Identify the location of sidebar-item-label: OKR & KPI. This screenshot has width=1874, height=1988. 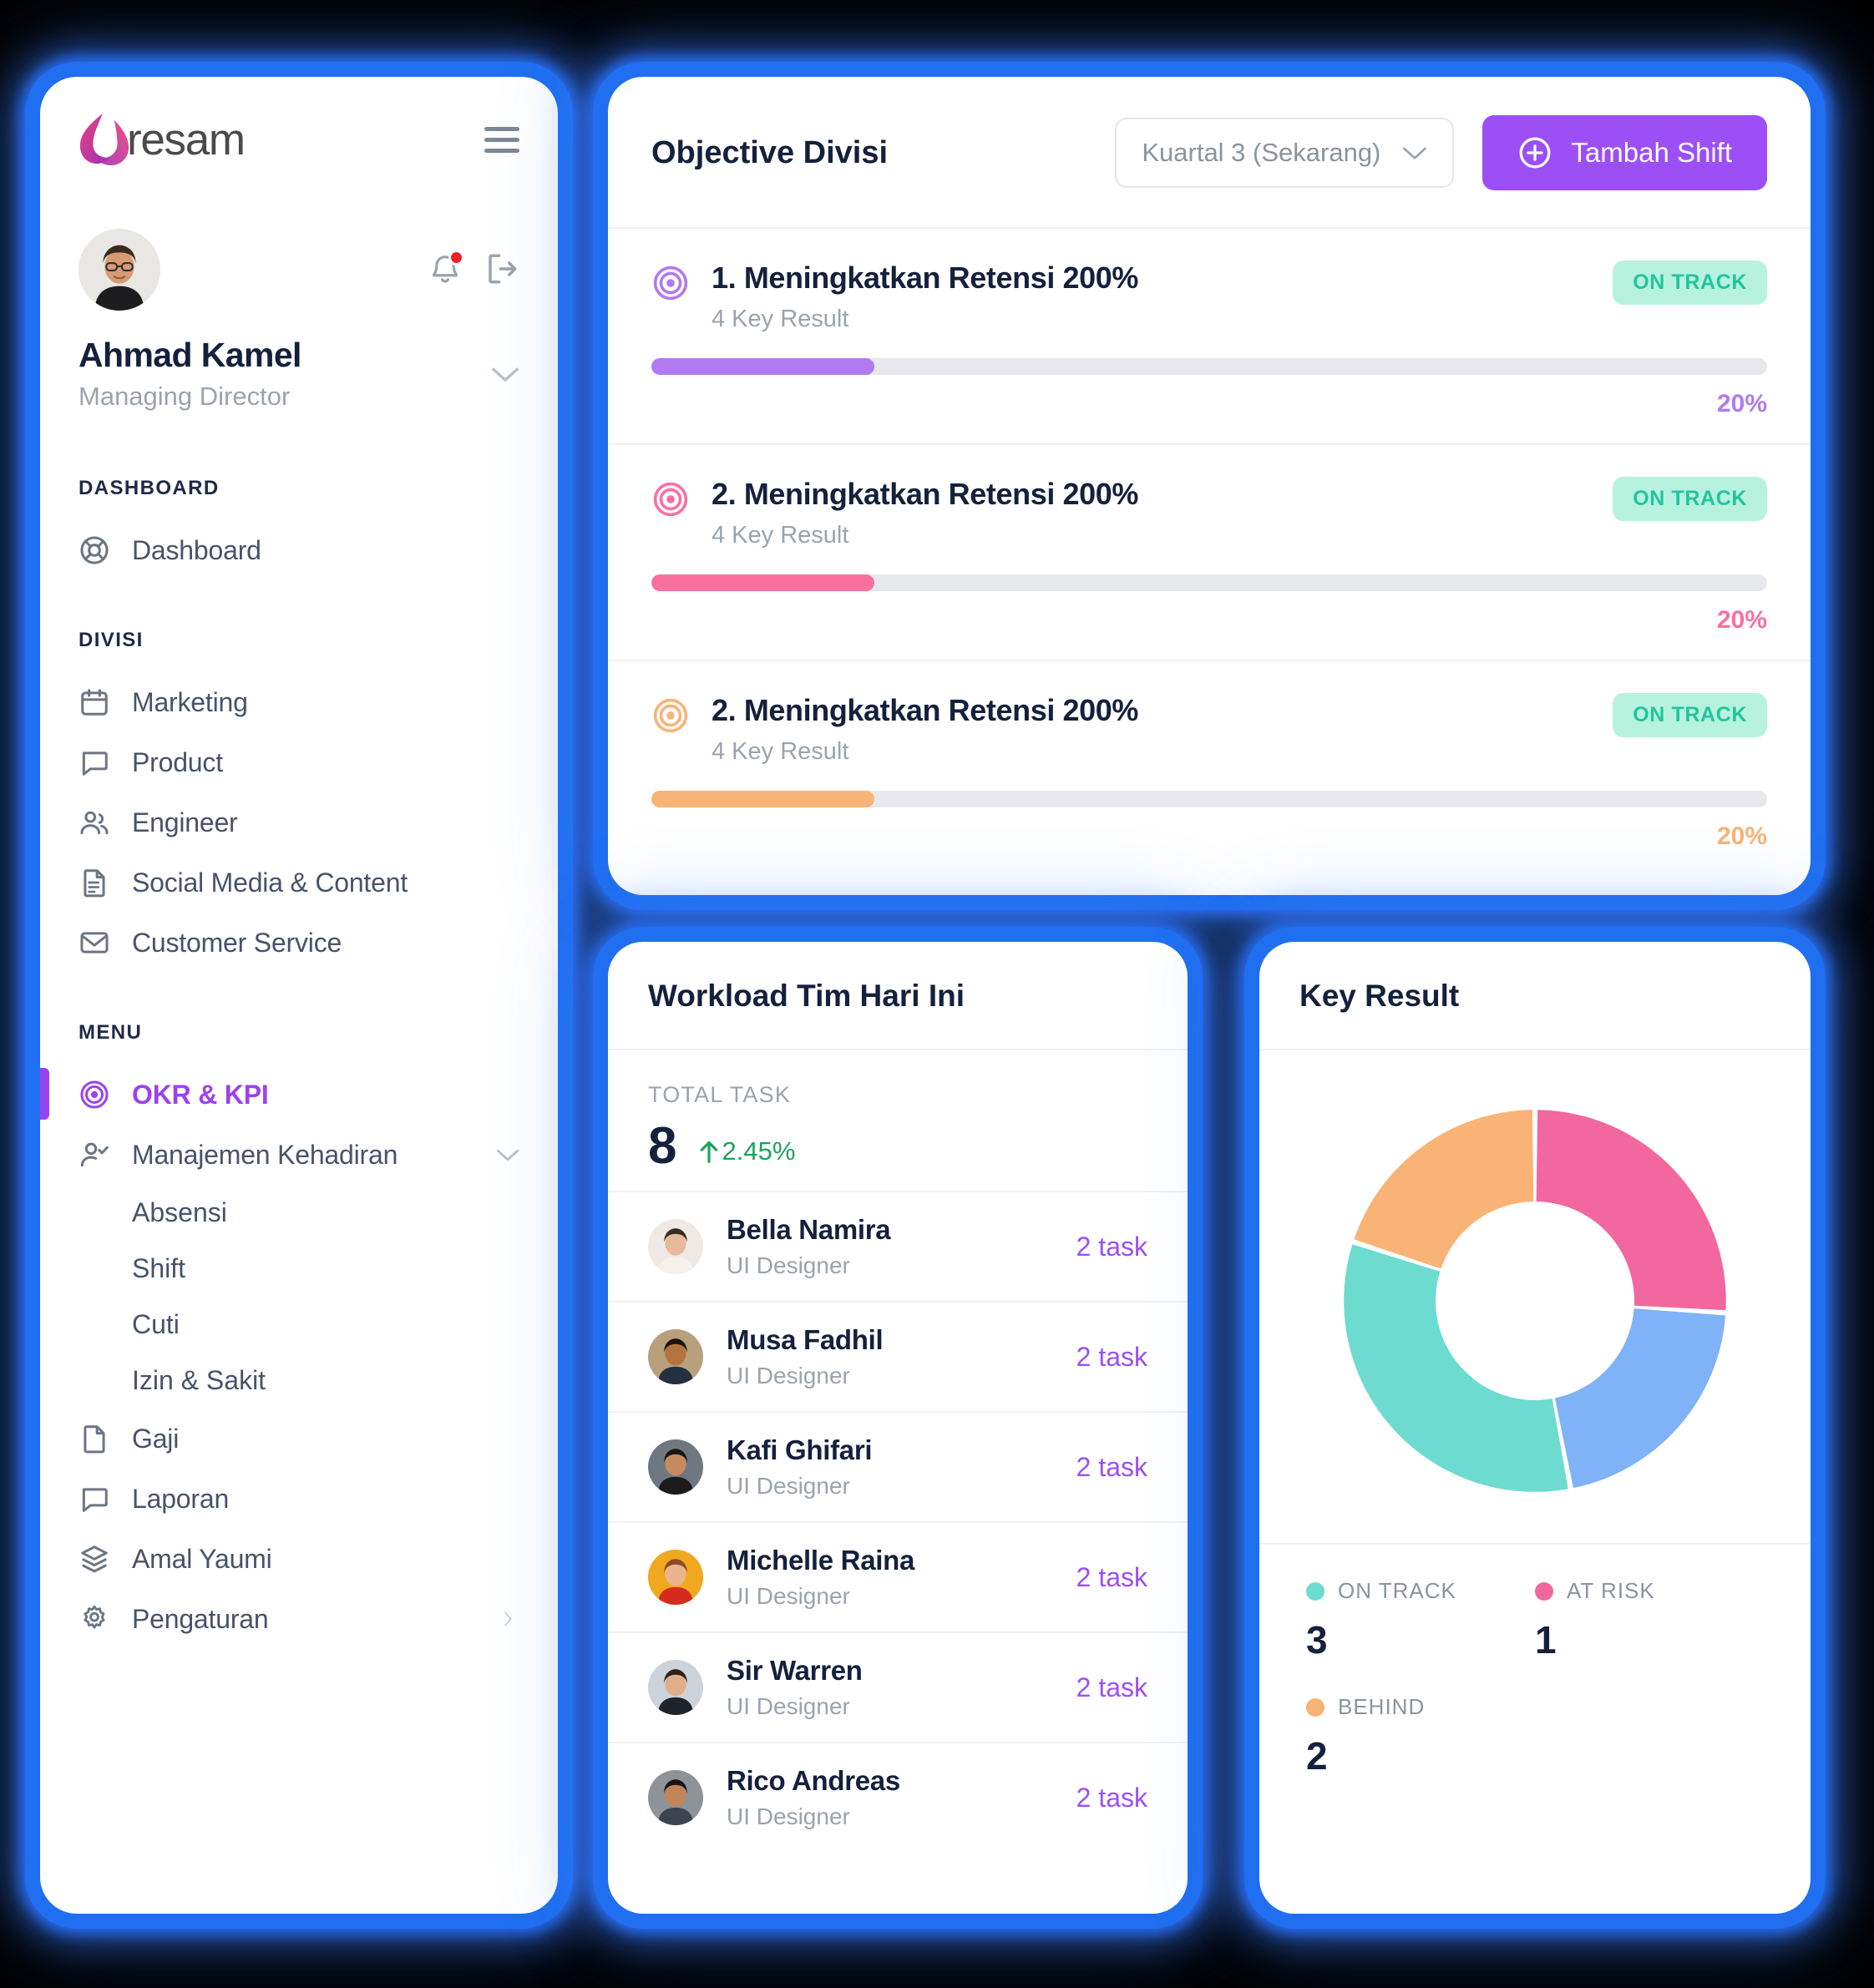
(200, 1094).